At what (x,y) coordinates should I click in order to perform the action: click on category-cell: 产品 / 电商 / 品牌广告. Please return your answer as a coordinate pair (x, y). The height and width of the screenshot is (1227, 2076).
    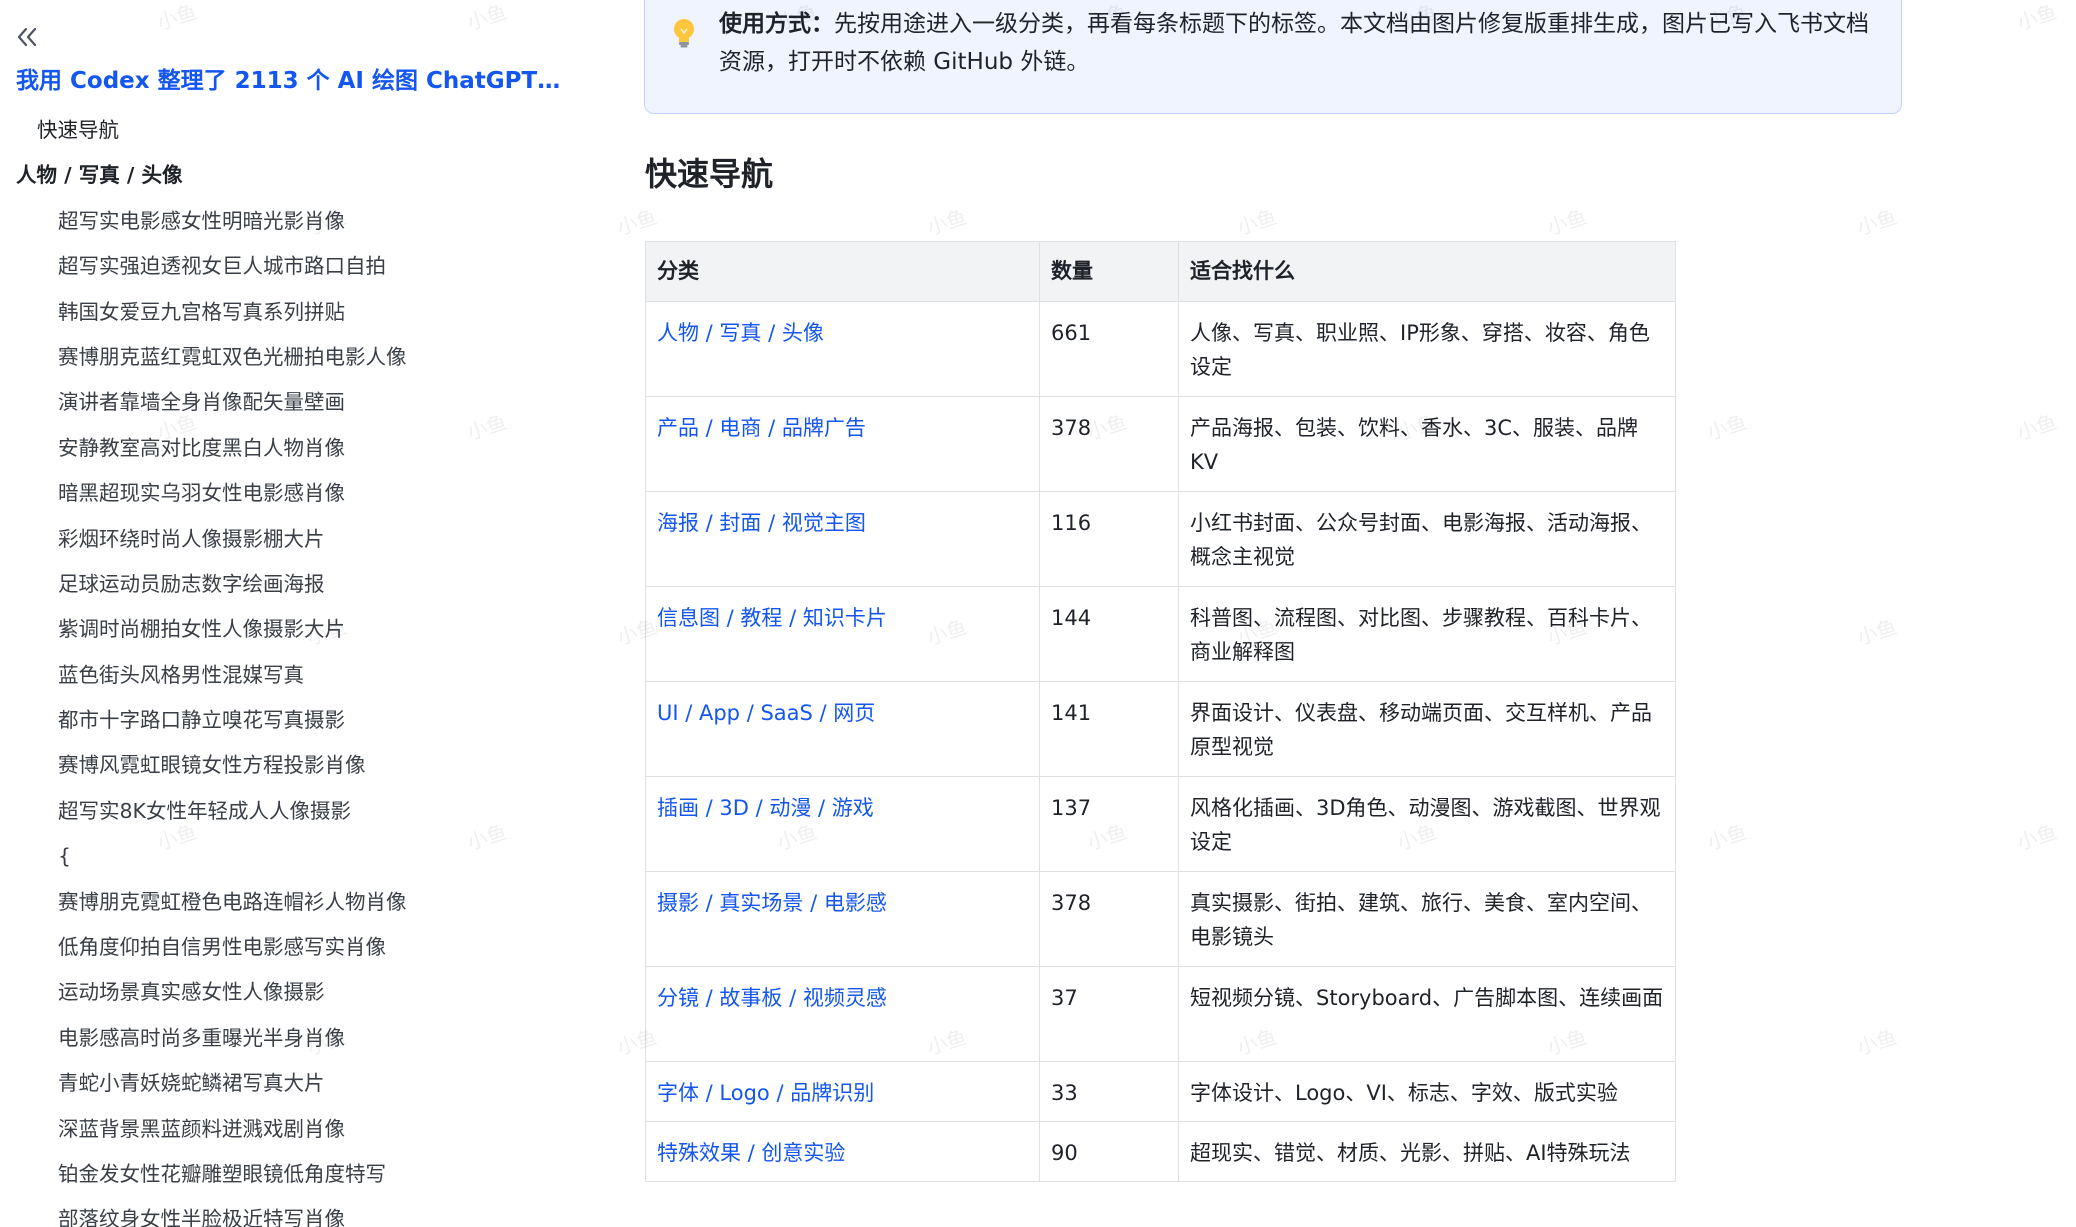
    Looking at the image, I should click on (842, 444).